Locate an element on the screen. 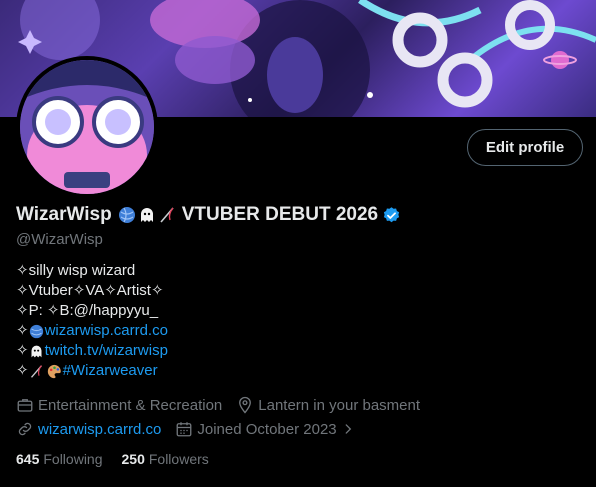 The width and height of the screenshot is (596, 487). website-item: wizarwisp.carrd.co is located at coordinates (88, 429).